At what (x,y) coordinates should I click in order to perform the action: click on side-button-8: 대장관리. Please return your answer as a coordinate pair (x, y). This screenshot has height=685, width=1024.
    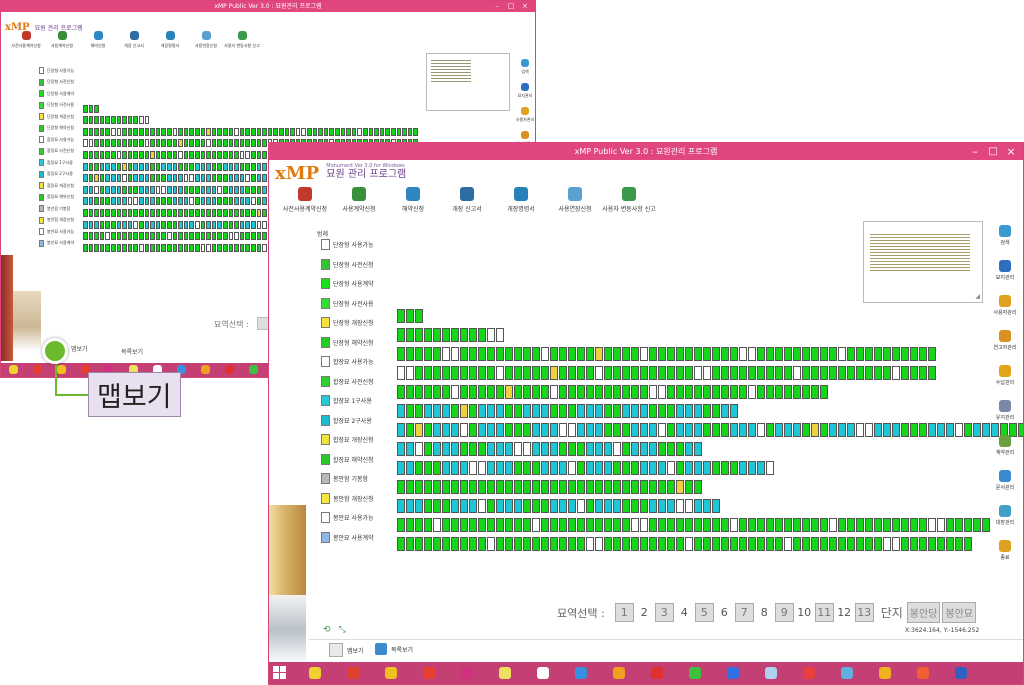
    Looking at the image, I should click on (1005, 515).